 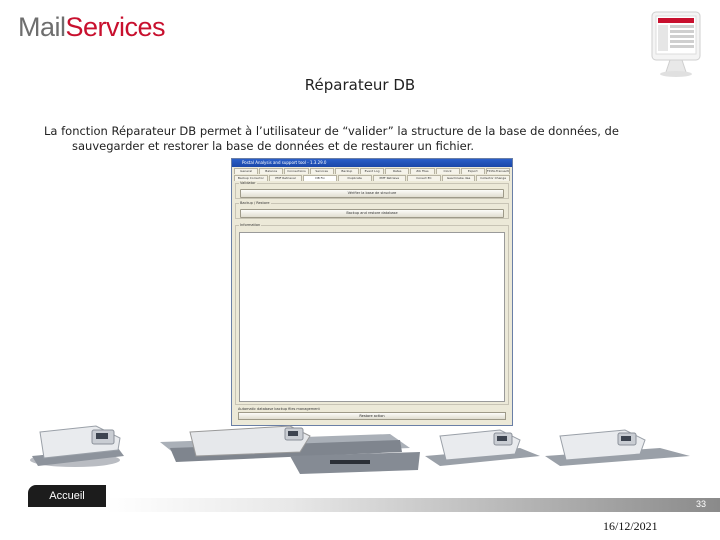 I want to click on backup-label: Backup / Restore, so click(x=255, y=203).